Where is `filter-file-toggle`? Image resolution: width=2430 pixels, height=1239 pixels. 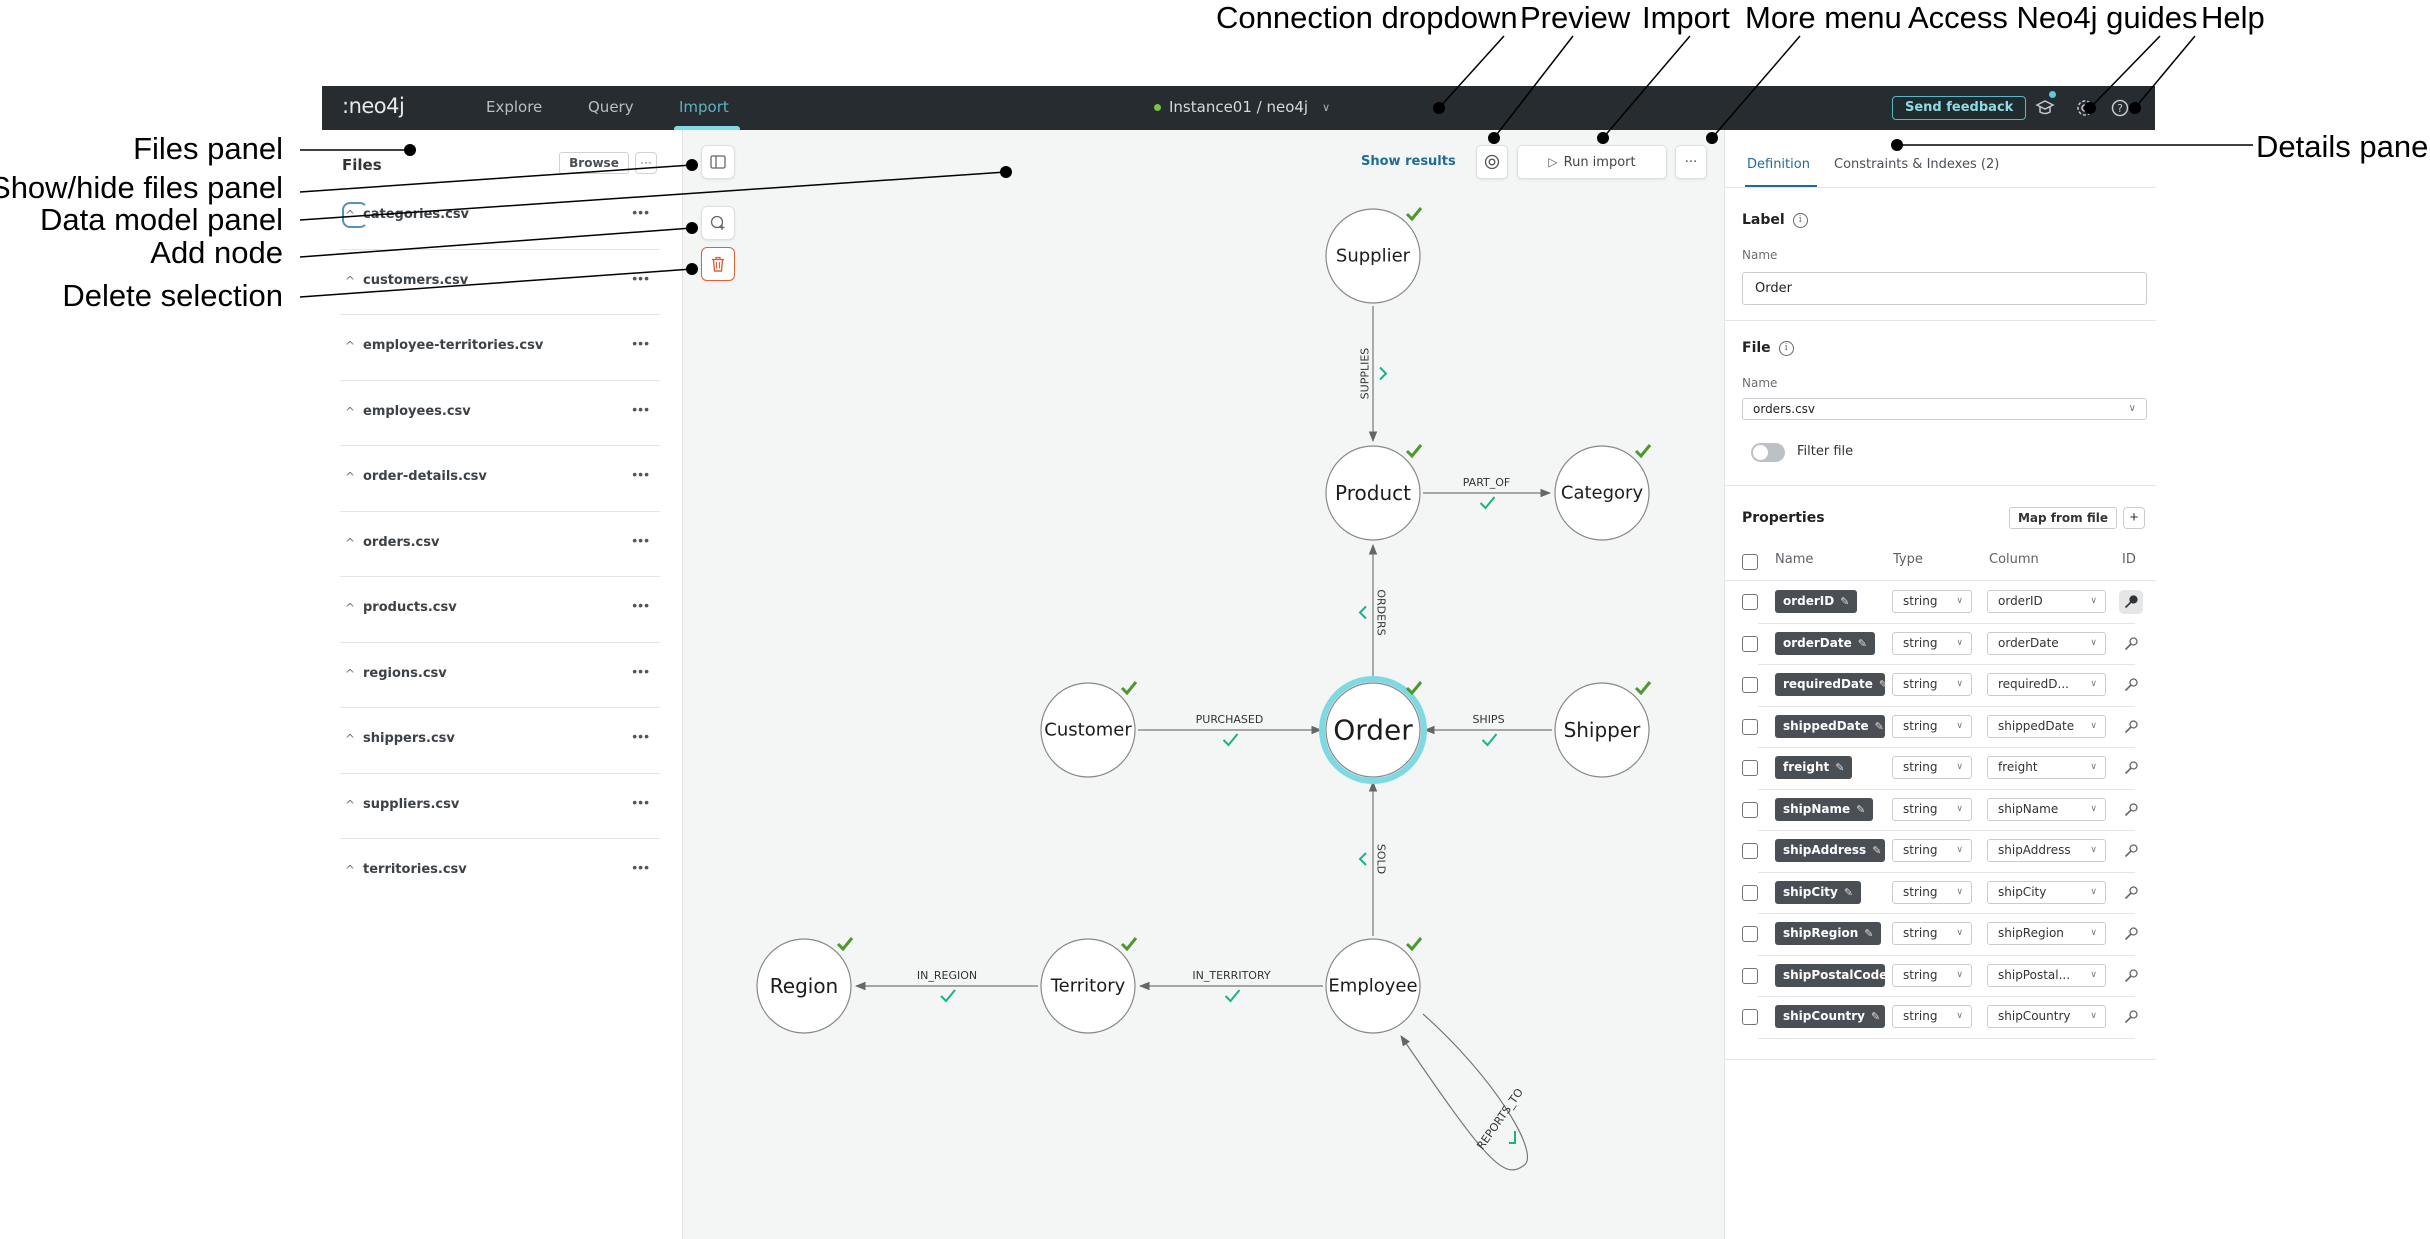
filter-file-toggle is located at coordinates (1768, 452).